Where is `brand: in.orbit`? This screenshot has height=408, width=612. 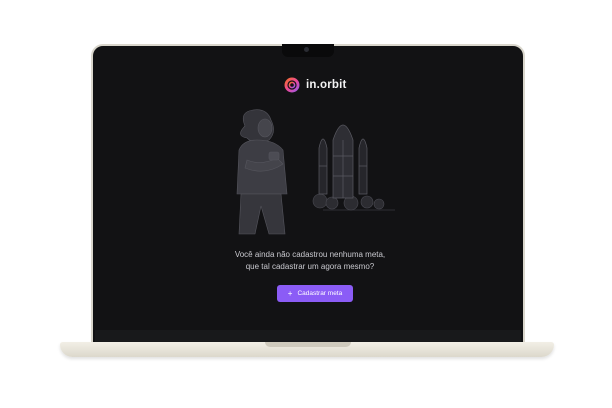
brand: in.orbit is located at coordinates (315, 85).